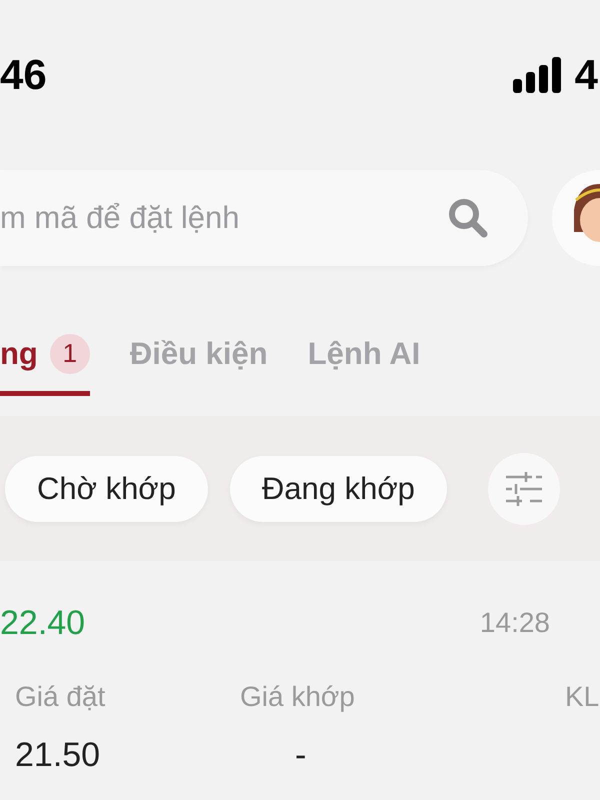  I want to click on column-value: -, so click(300, 755).